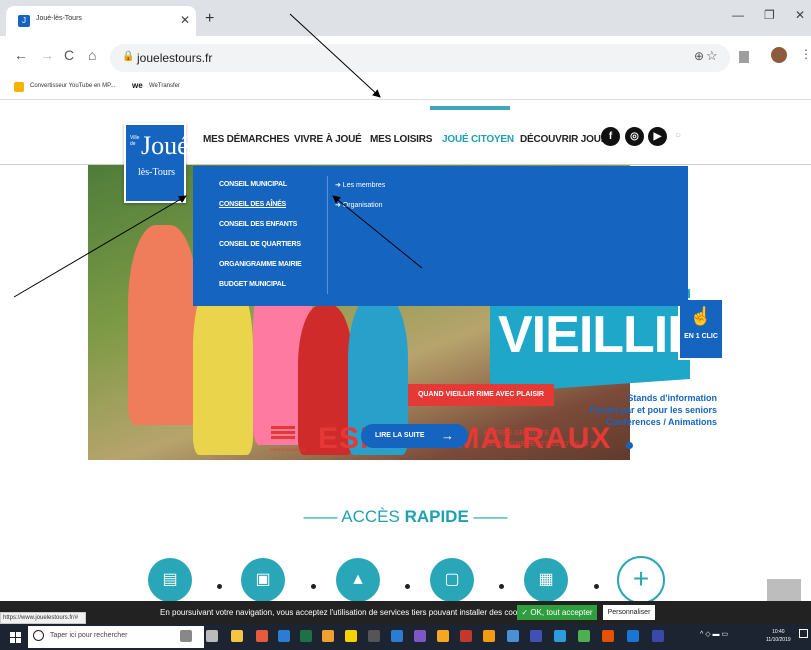 This screenshot has width=811, height=650. What do you see at coordinates (641, 580) in the screenshot?
I see `quick-access-plus-icon: +` at bounding box center [641, 580].